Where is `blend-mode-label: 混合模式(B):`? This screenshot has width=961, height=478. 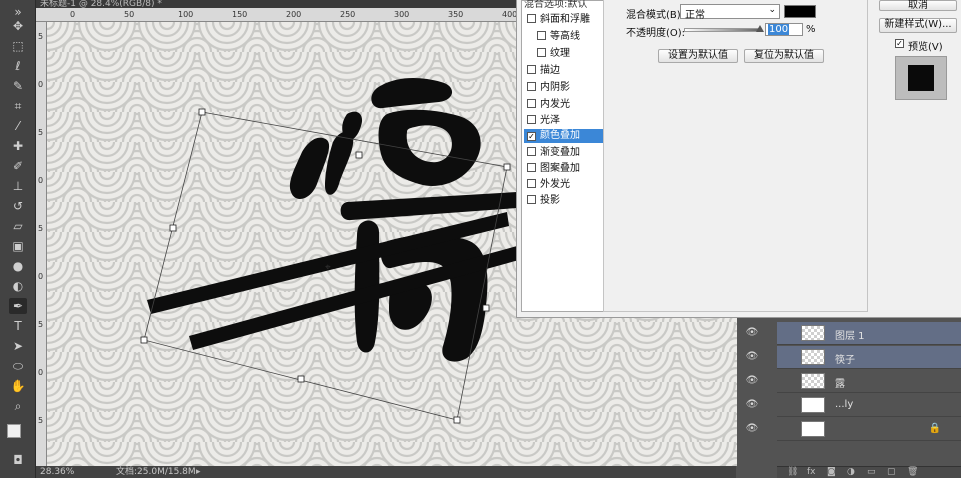
blend-mode-label: 混合模式(B): is located at coordinates (655, 15).